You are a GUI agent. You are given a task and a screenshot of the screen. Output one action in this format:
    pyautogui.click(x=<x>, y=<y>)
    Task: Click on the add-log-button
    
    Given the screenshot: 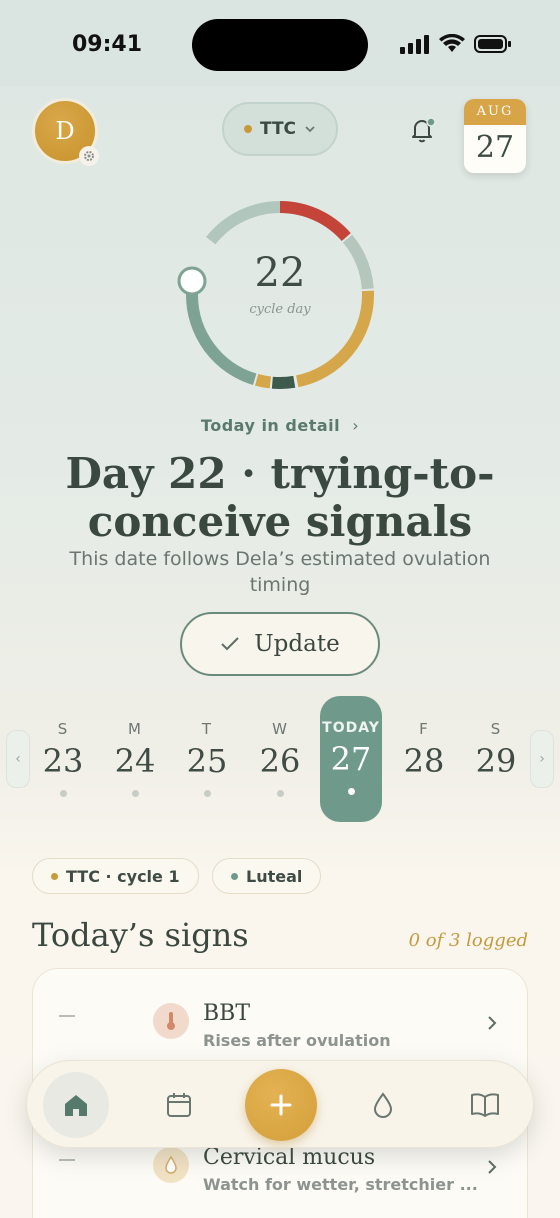 What is the action you would take?
    pyautogui.click(x=281, y=1105)
    